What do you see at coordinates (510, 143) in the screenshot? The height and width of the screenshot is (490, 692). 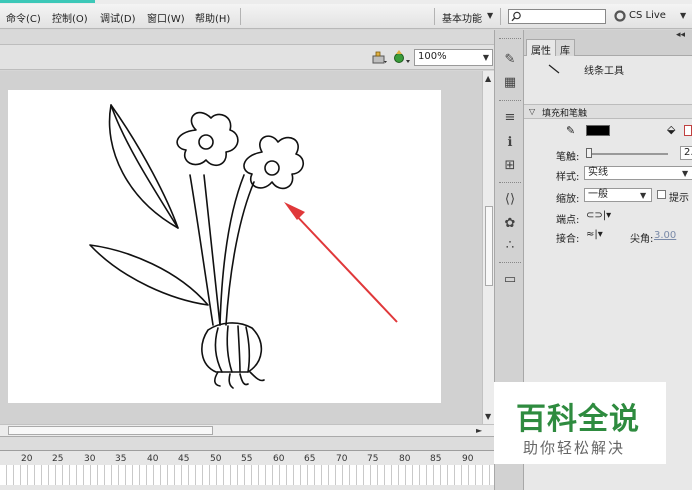 I see `info-icon: ℹ` at bounding box center [510, 143].